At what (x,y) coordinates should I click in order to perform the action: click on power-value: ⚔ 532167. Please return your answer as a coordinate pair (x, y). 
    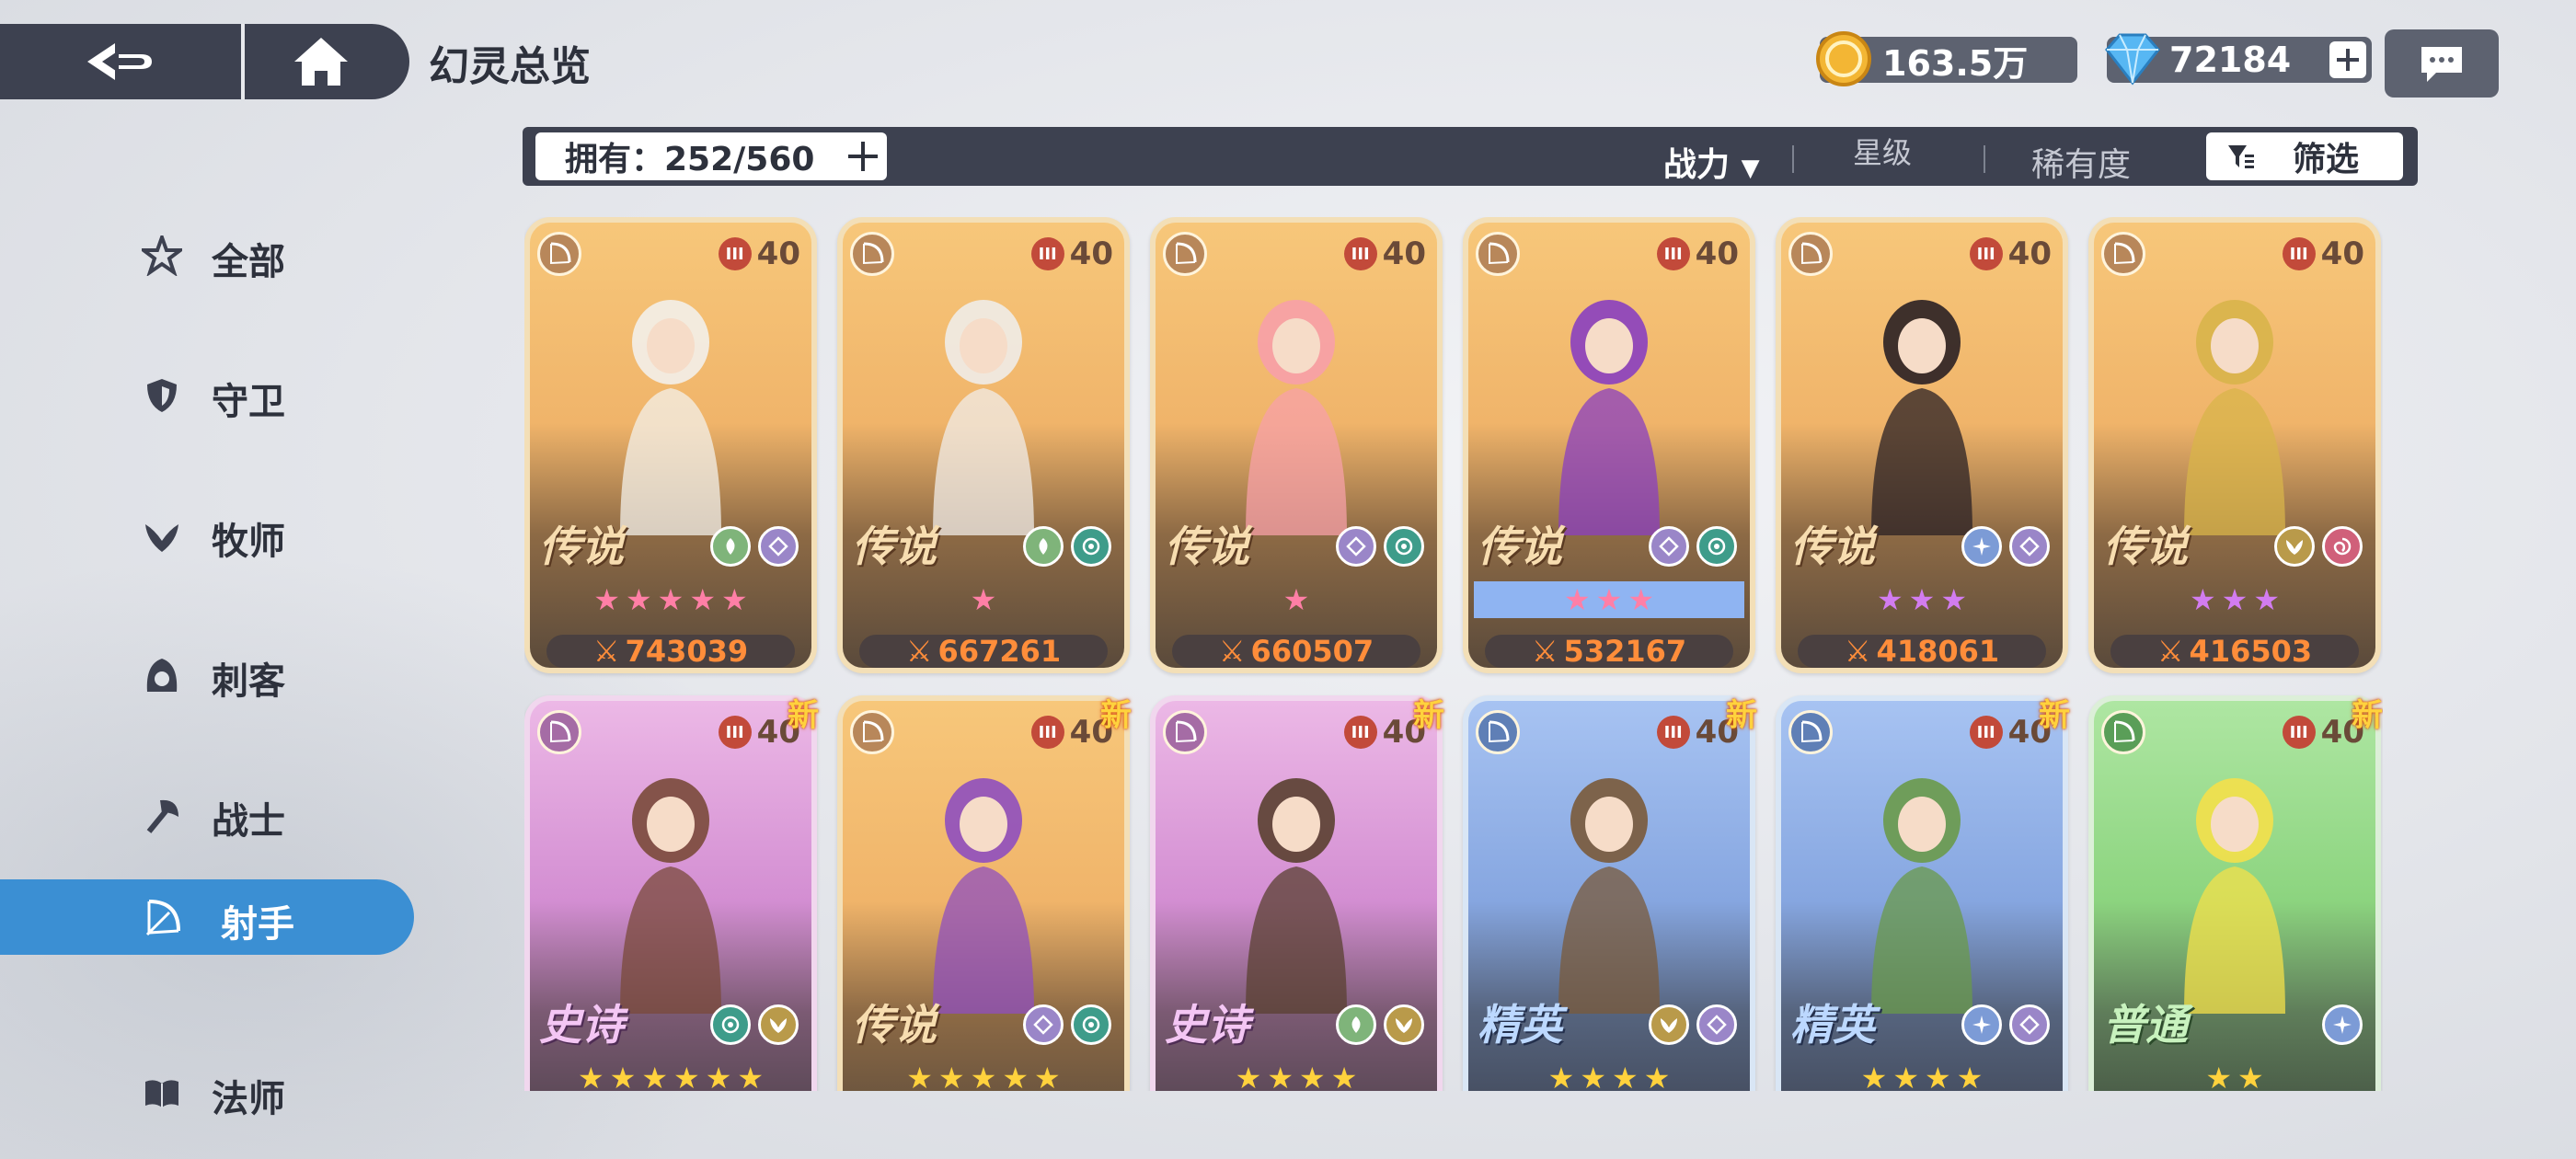
    Looking at the image, I should click on (1609, 651).